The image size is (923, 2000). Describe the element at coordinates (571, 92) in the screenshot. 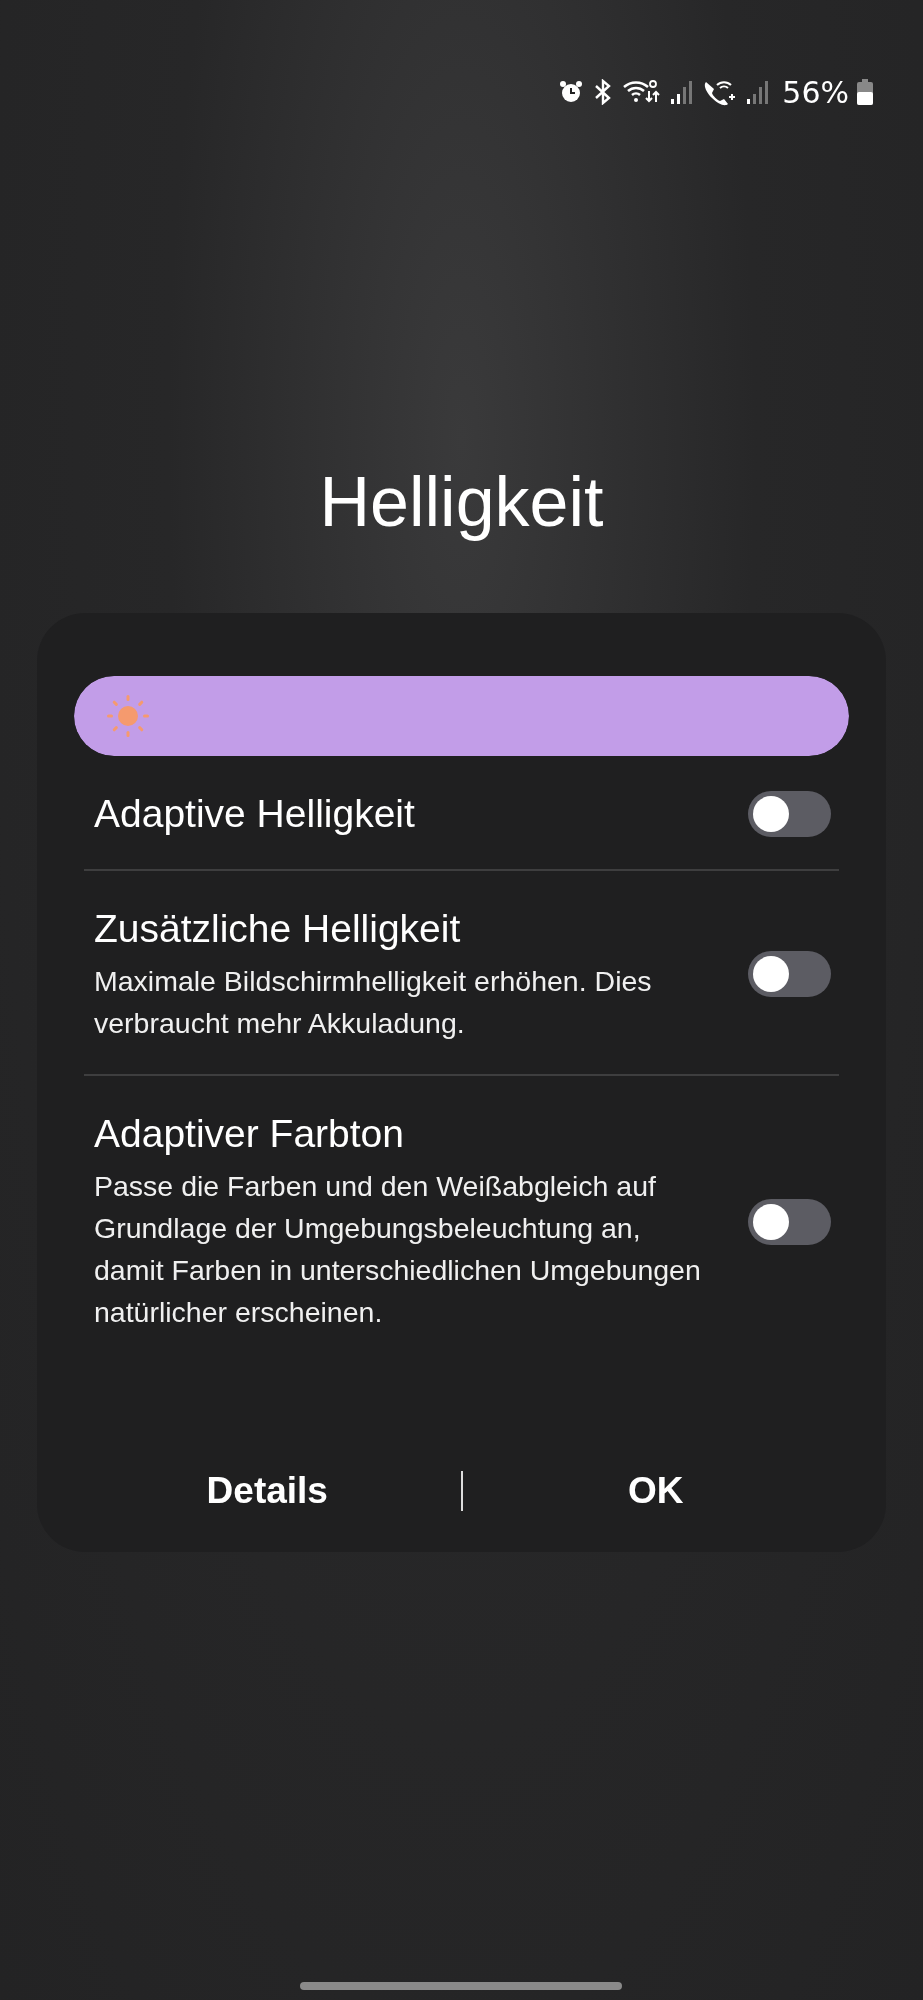

I see `alarm-icon` at that location.